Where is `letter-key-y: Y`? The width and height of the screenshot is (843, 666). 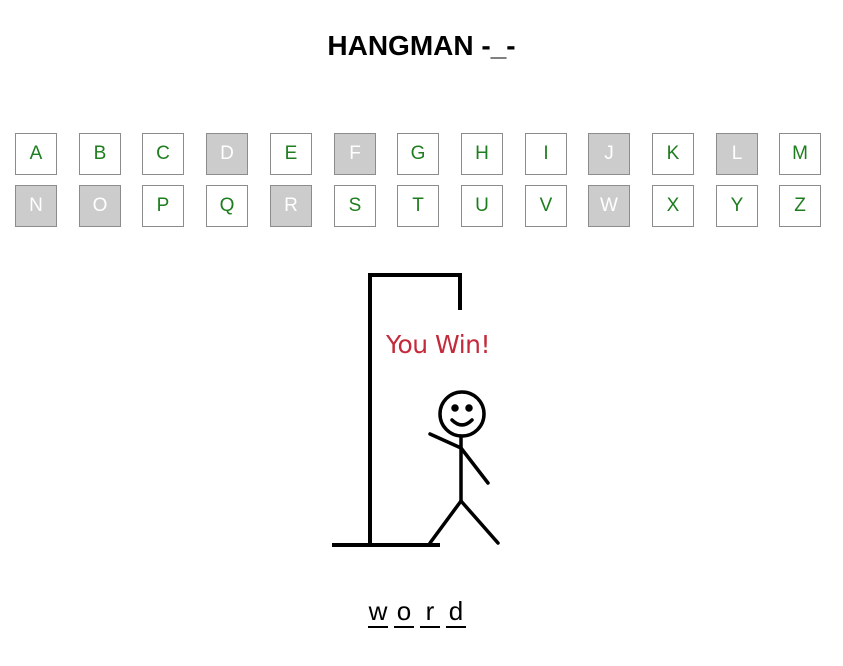 letter-key-y: Y is located at coordinates (737, 206).